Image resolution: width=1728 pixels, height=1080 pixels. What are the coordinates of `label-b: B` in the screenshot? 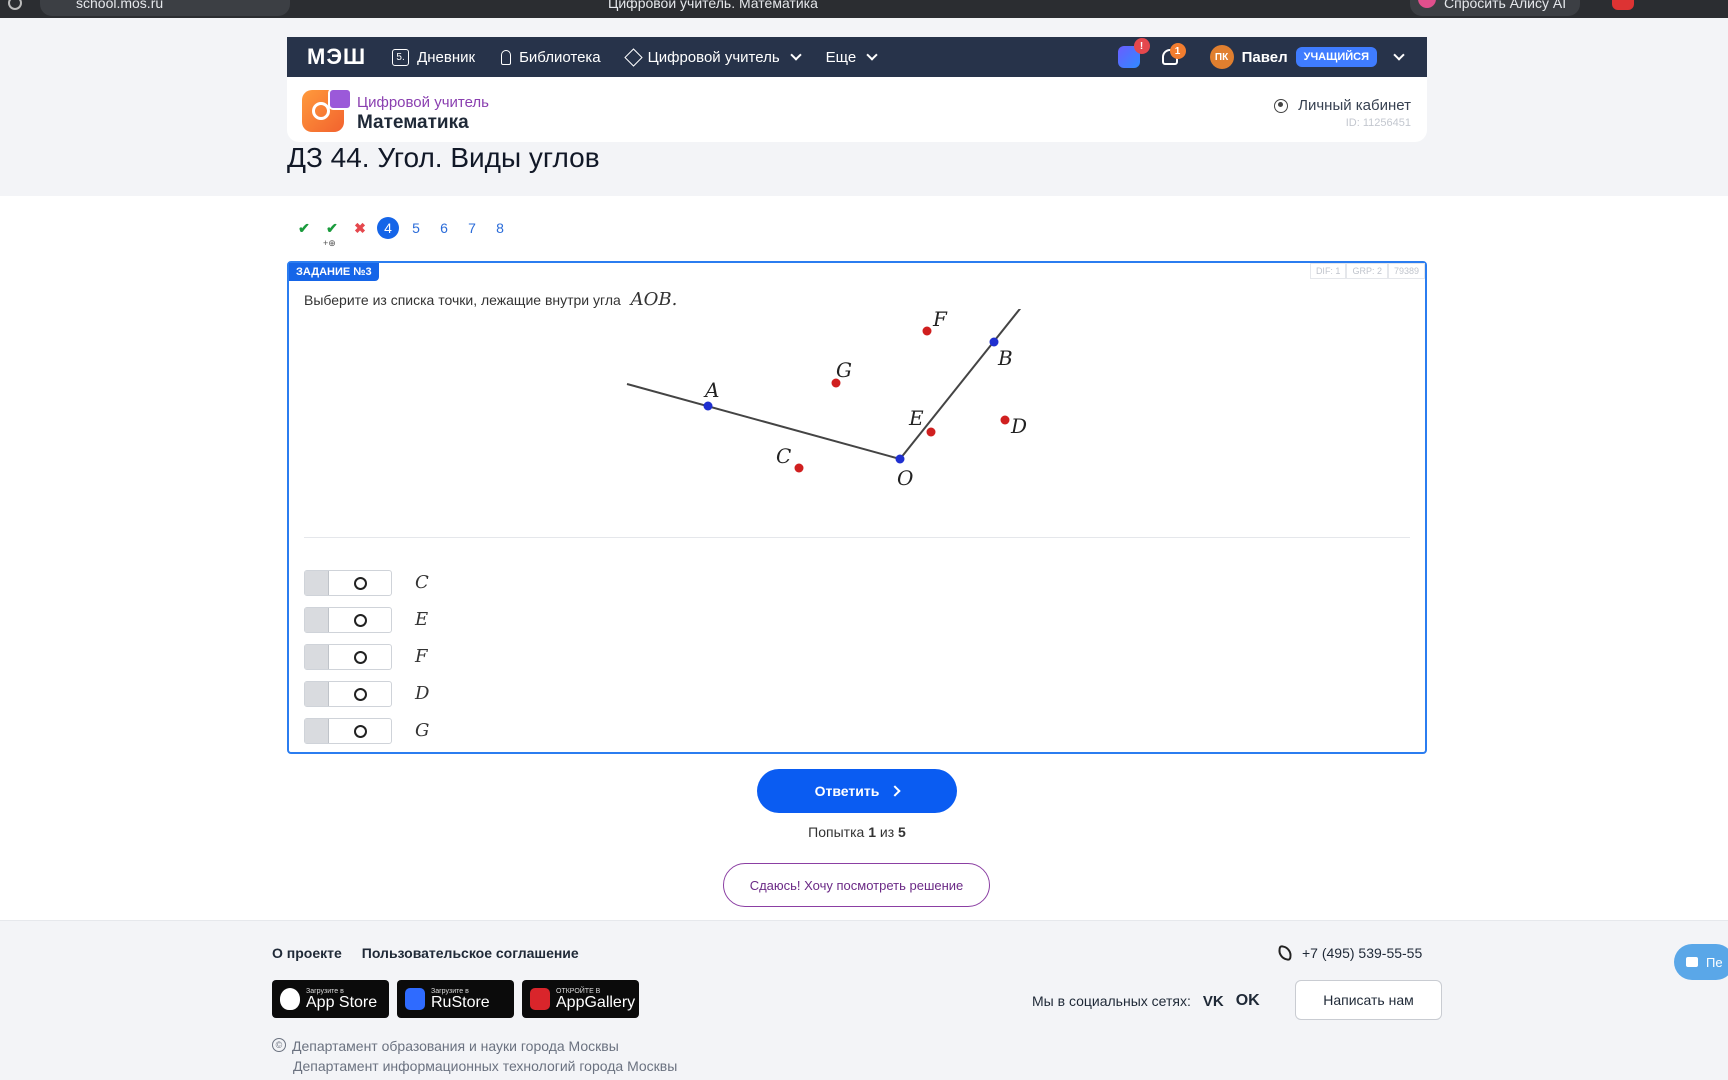 It's located at (1005, 358).